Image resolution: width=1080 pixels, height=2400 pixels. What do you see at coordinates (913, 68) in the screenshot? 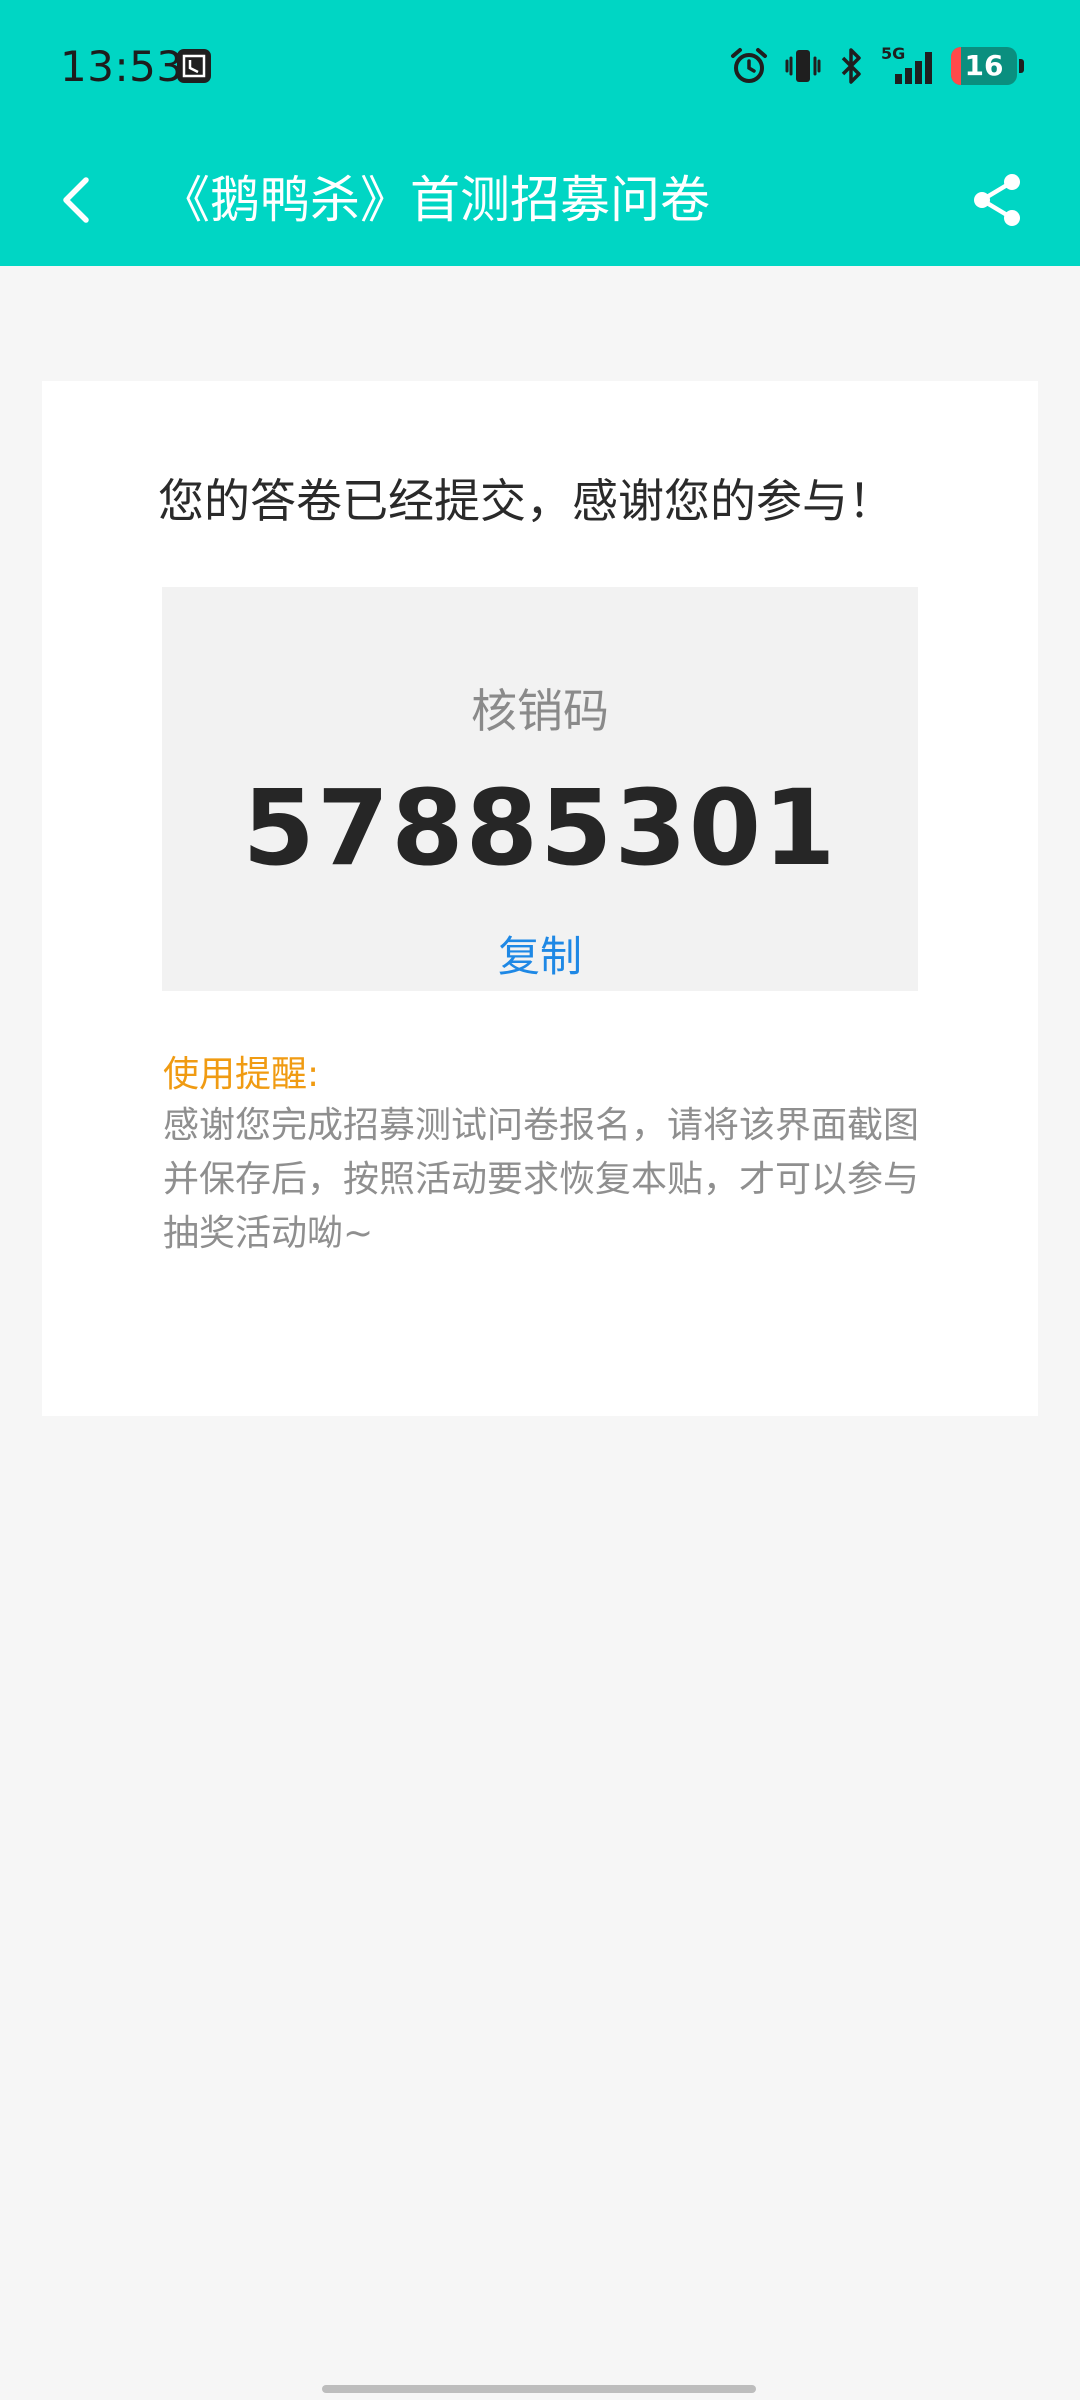
I see `signal-bars-icon` at bounding box center [913, 68].